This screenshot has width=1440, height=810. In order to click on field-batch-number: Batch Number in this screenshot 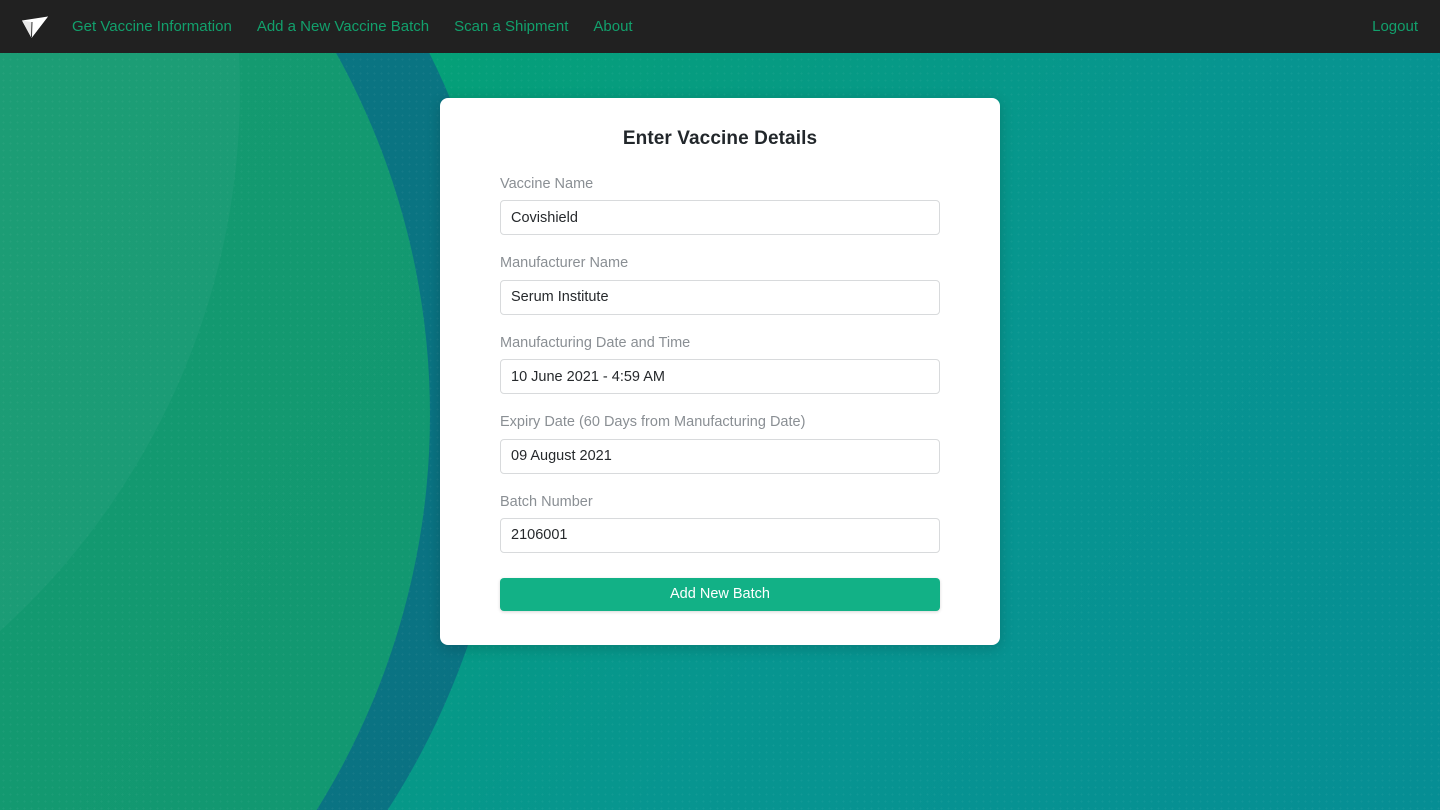, I will do `click(720, 523)`.